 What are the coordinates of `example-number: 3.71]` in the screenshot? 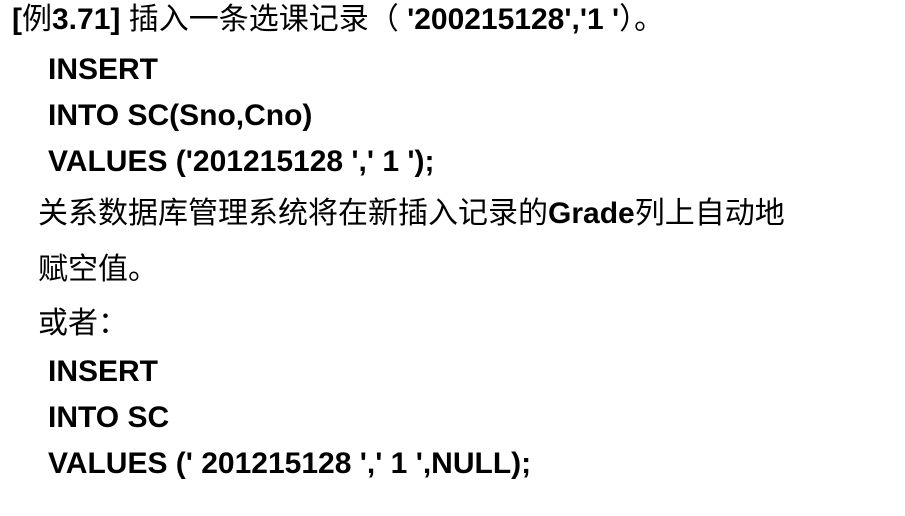 It's located at (86, 19).